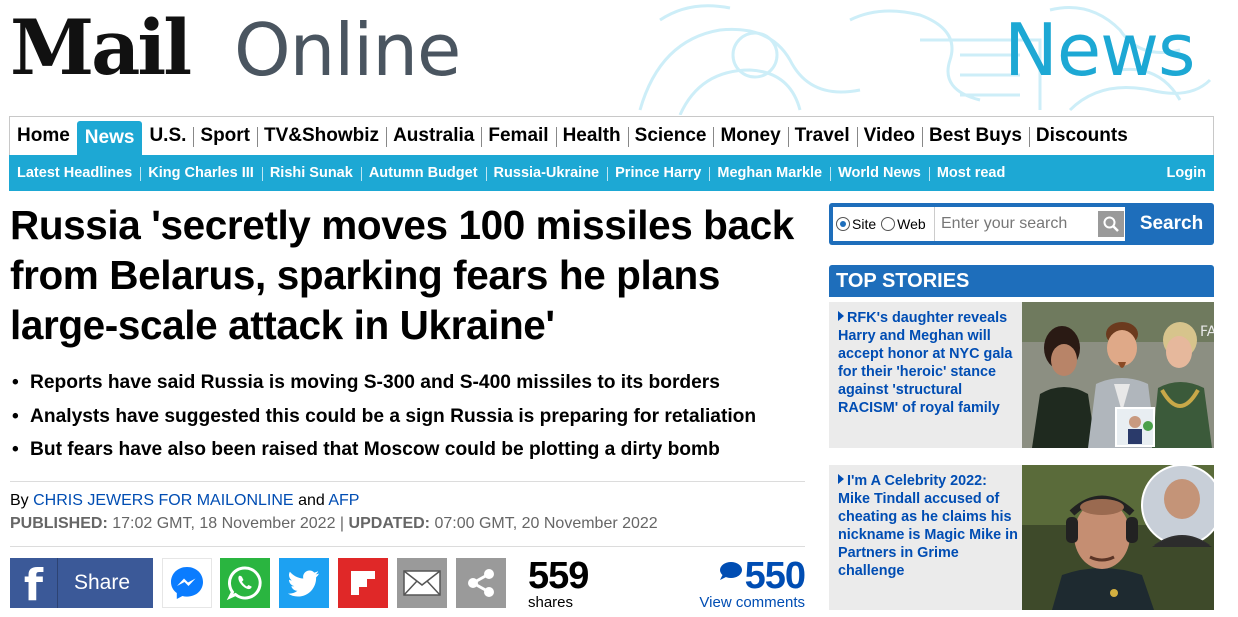 Image resolution: width=1238 pixels, height=617 pixels. I want to click on more-share-button, so click(481, 583).